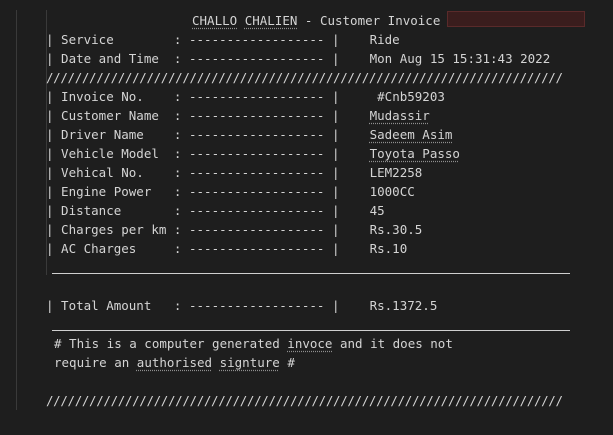 This screenshot has height=435, width=613. Describe the element at coordinates (271, 20) in the screenshot. I see `header-word-chalien: CHALIEN` at that location.